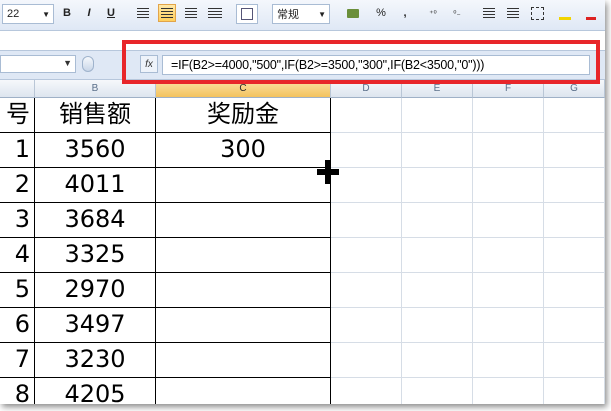  Describe the element at coordinates (215, 13) in the screenshot. I see `merge-cells-button` at that location.